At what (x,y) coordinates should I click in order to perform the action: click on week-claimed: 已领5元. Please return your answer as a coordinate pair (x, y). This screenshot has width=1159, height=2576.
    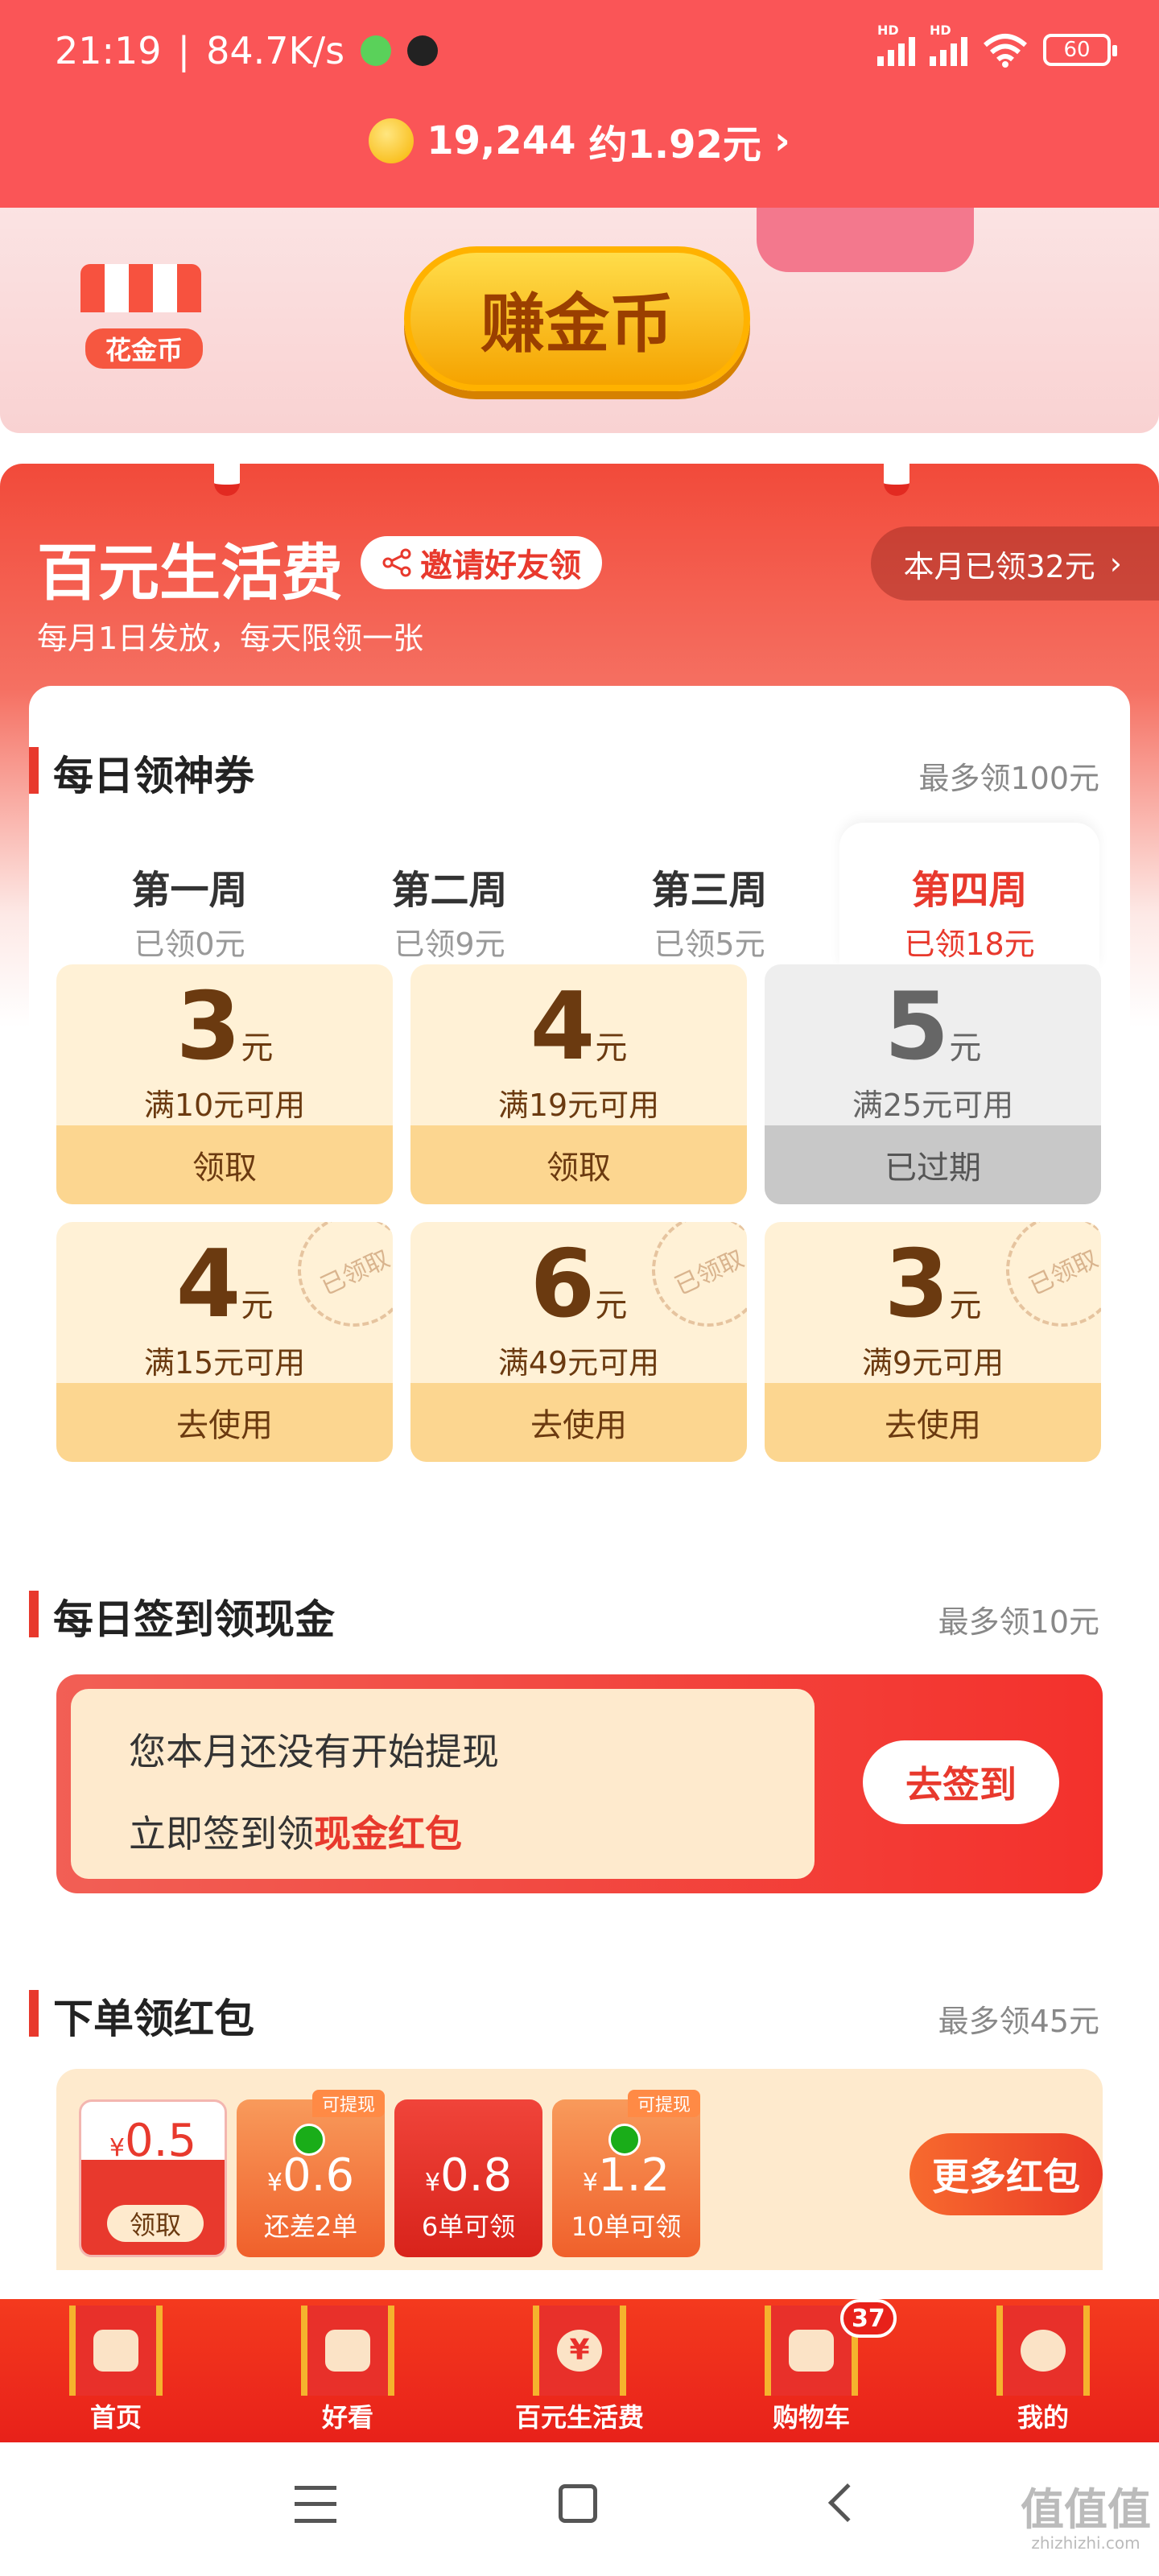
    Looking at the image, I should click on (709, 944).